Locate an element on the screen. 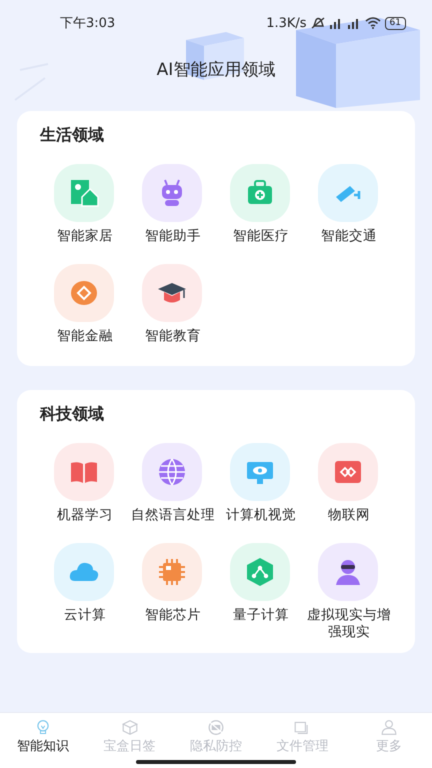  tab: 宝盒日签 is located at coordinates (129, 734).